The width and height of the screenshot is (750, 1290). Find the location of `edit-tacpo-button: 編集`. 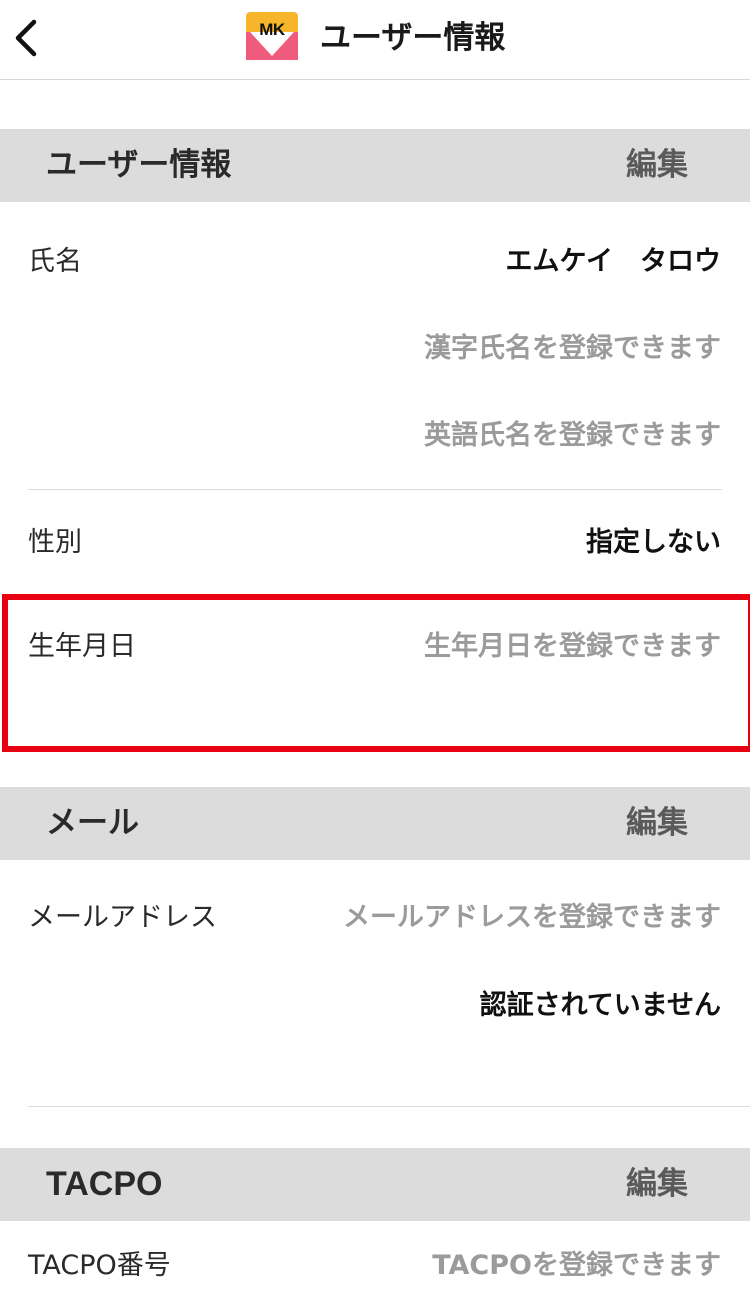

edit-tacpo-button: 編集 is located at coordinates (657, 1184).